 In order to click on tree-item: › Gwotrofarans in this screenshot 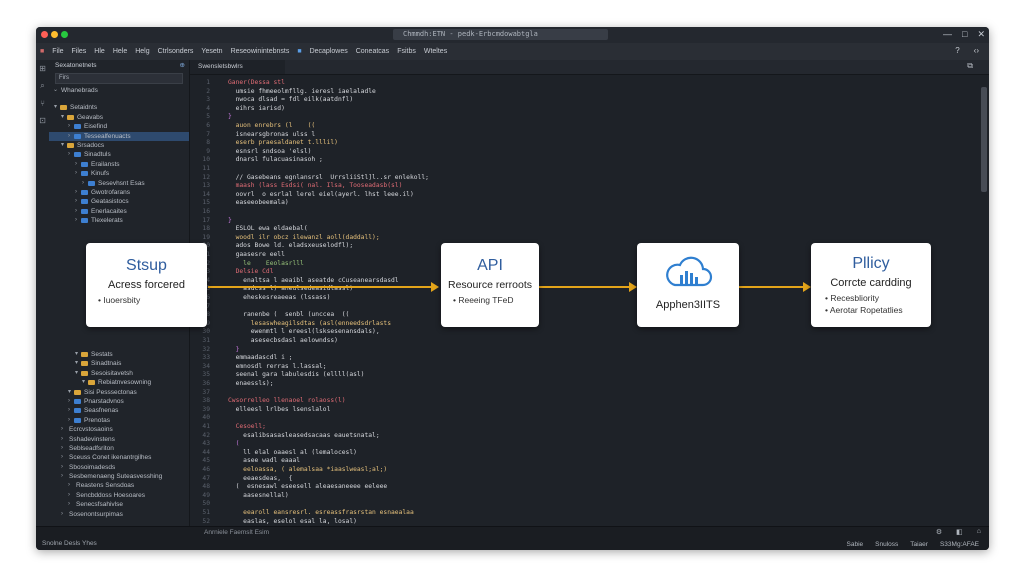, I will do `click(119, 192)`.